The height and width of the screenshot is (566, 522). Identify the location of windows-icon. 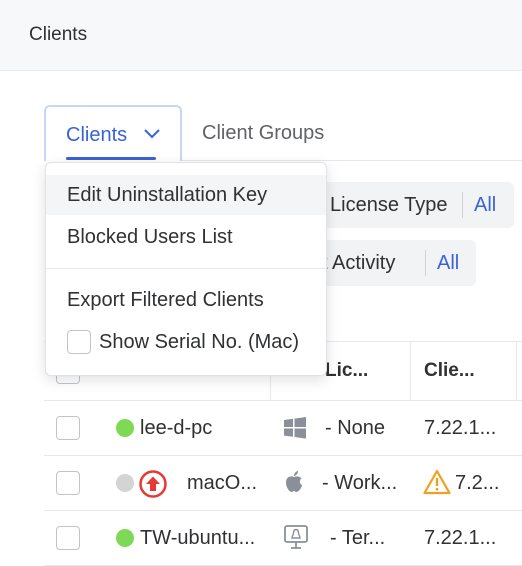
(295, 428).